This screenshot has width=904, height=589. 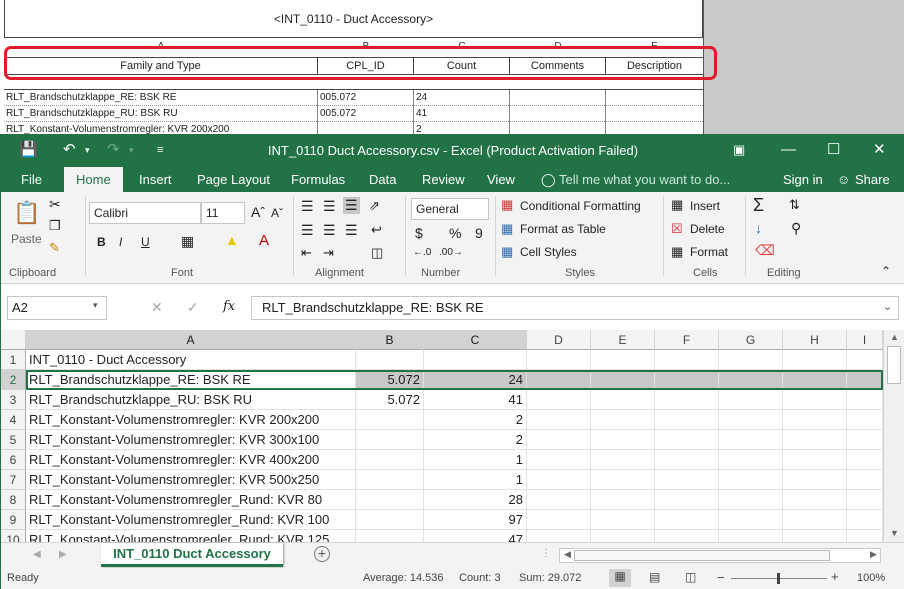 What do you see at coordinates (475, 380) in the screenshot?
I see `cell-c: 24` at bounding box center [475, 380].